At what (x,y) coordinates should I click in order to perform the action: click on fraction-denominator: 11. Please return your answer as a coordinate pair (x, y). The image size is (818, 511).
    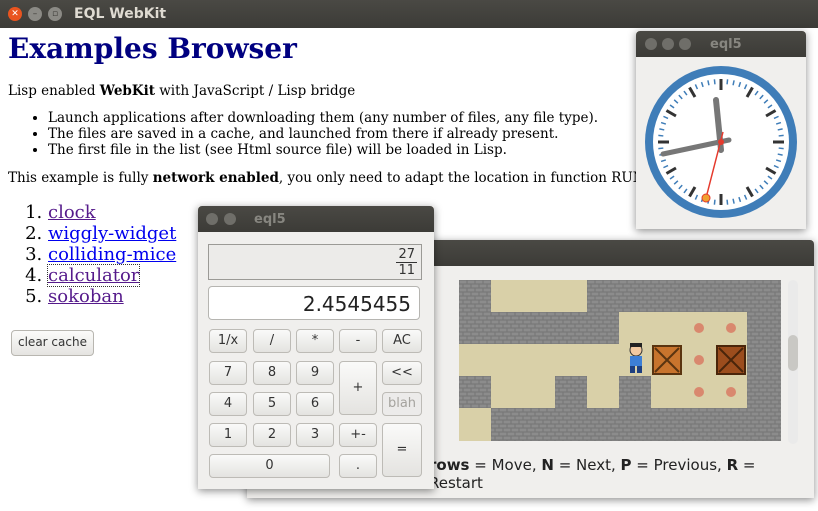
    Looking at the image, I should click on (406, 270).